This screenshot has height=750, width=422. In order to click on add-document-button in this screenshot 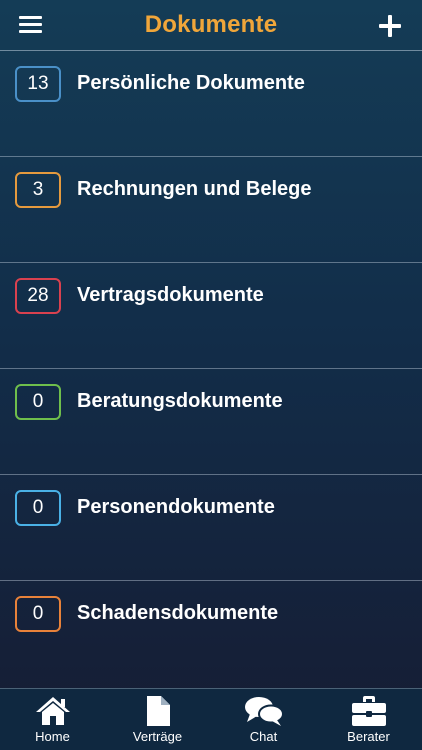, I will do `click(390, 26)`.